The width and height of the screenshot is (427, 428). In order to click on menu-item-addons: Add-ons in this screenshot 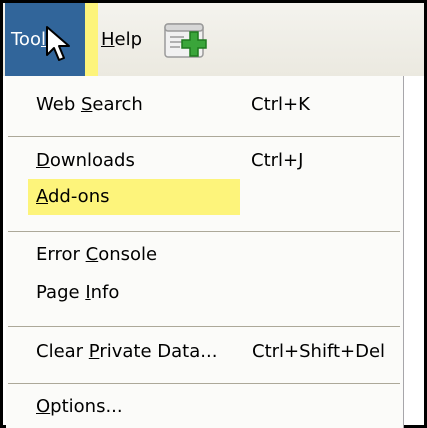, I will do `click(204, 197)`.